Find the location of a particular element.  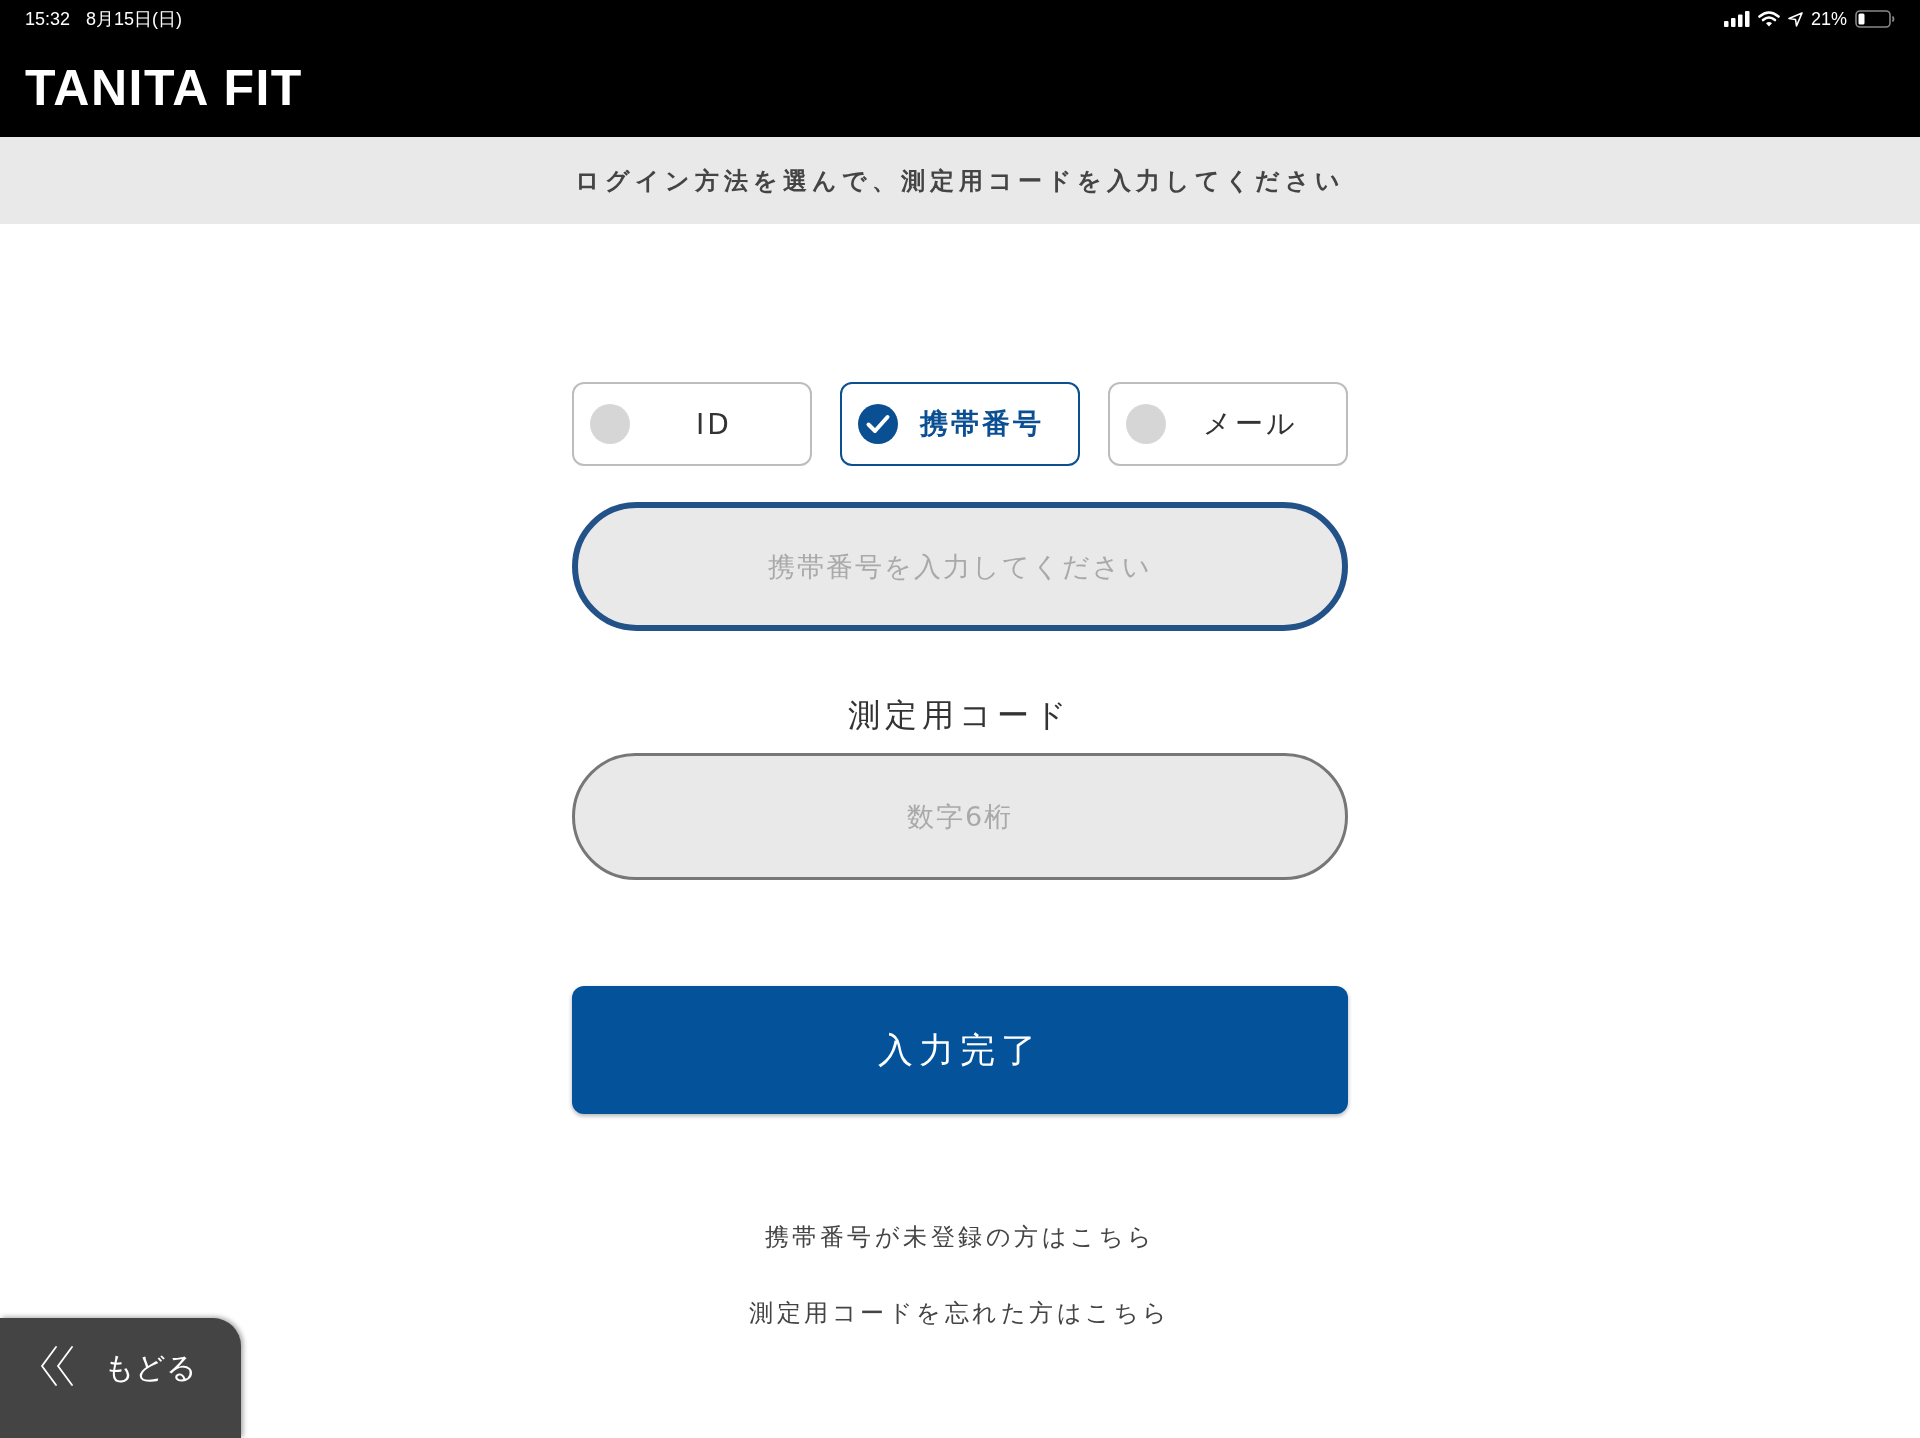

instruction-text: ログイン方法を選んで、測定用コードを入力してください is located at coordinates (960, 181).